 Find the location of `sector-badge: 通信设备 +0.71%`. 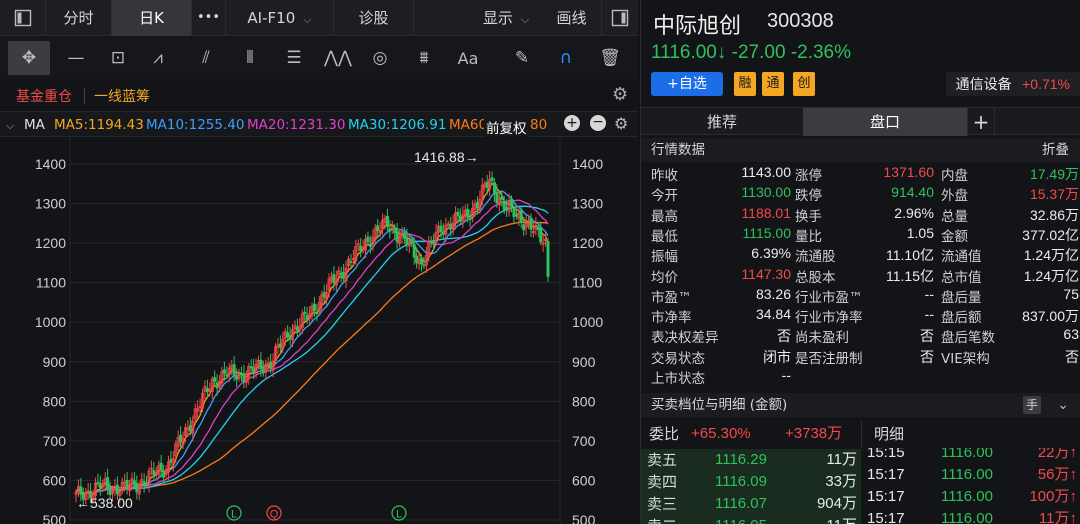

sector-badge: 通信设备 +0.71% is located at coordinates (1012, 84).